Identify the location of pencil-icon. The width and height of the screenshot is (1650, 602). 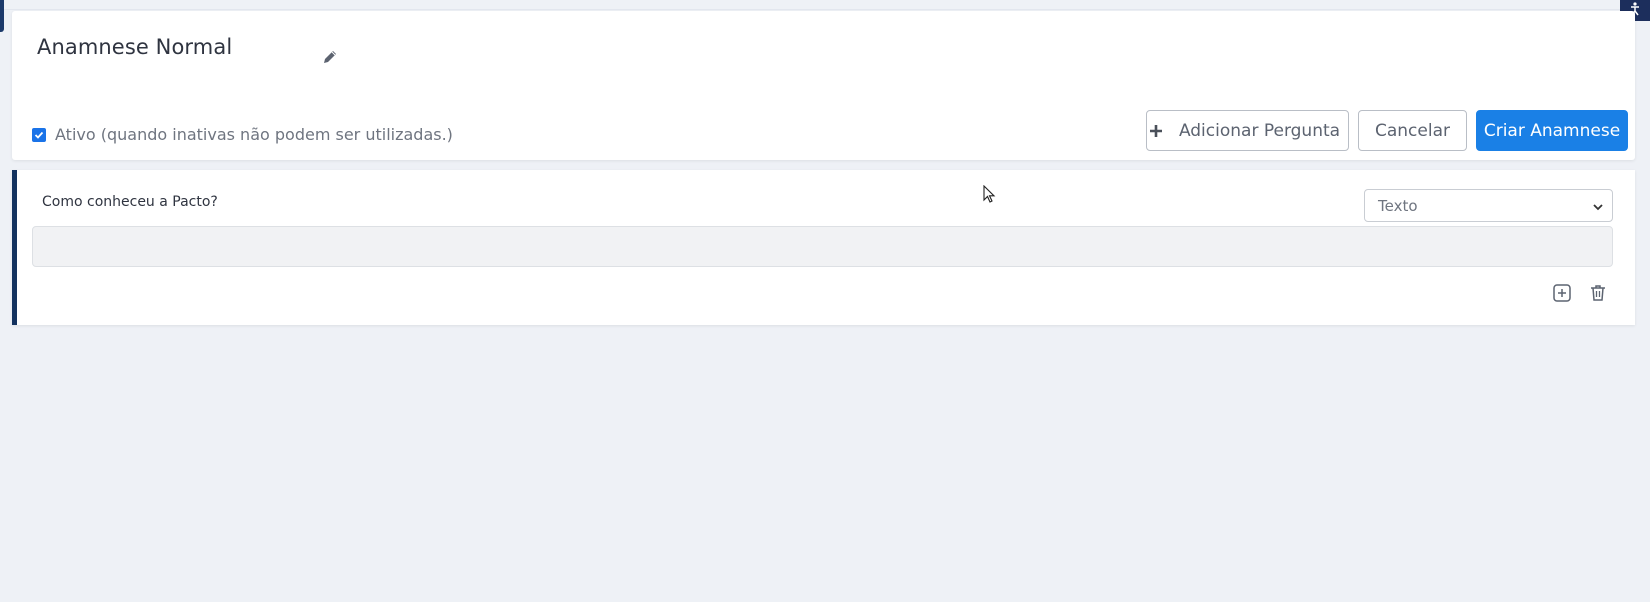
(330, 59).